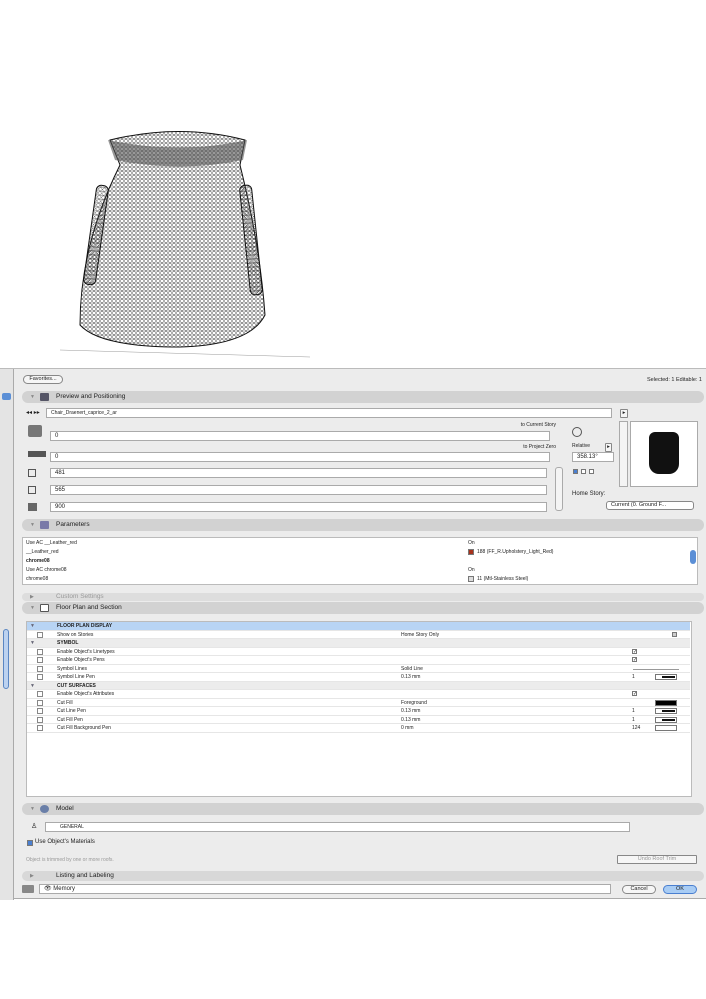 Image resolution: width=706 pixels, height=999 pixels. I want to click on object-menu-button: ▸, so click(624, 413).